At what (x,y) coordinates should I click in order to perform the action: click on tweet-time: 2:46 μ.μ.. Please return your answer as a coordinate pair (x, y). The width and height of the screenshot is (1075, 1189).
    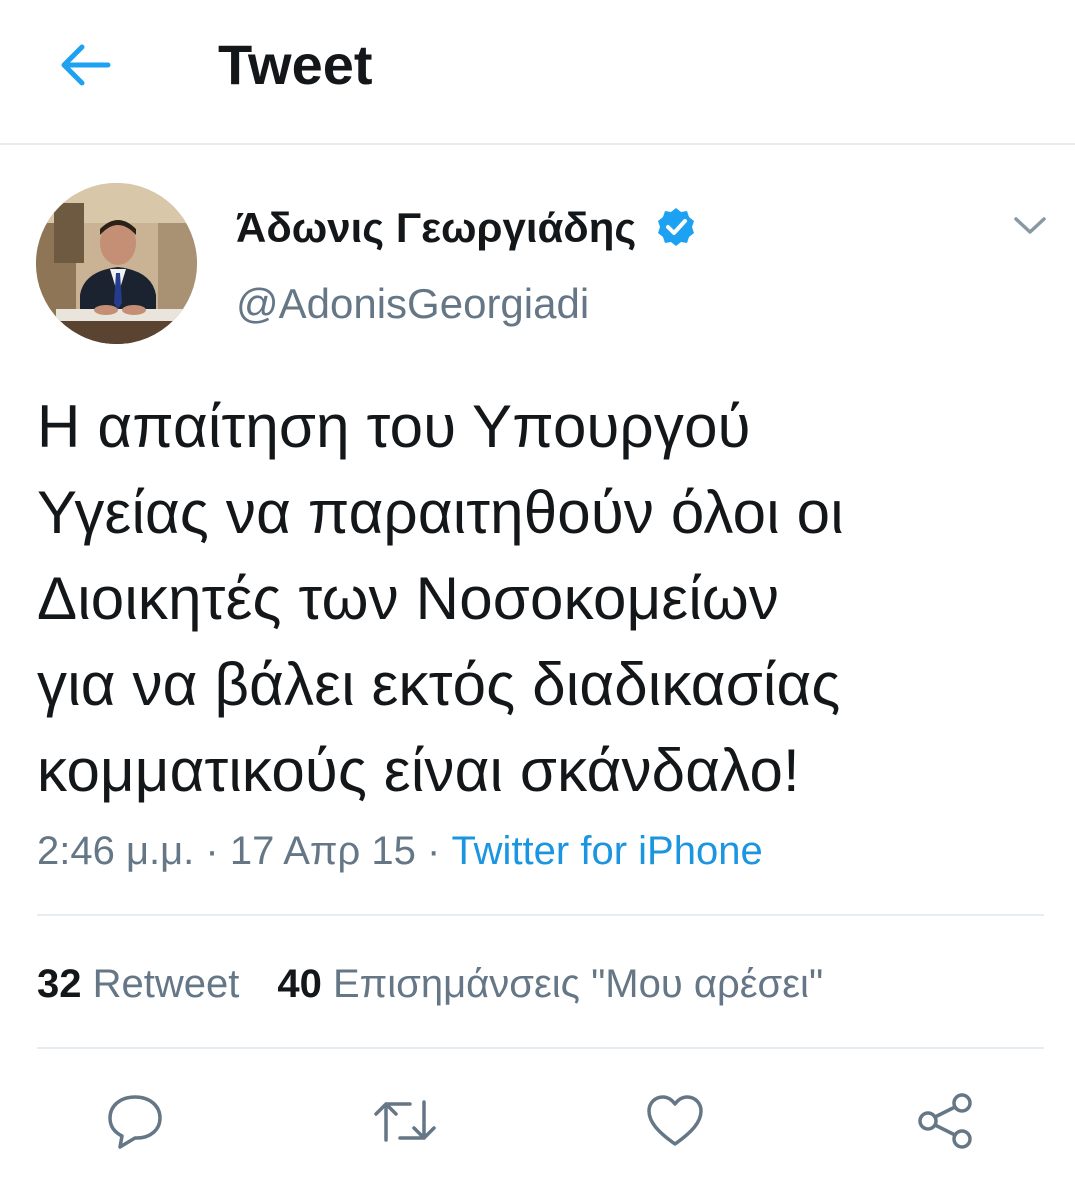
    Looking at the image, I should click on (116, 851).